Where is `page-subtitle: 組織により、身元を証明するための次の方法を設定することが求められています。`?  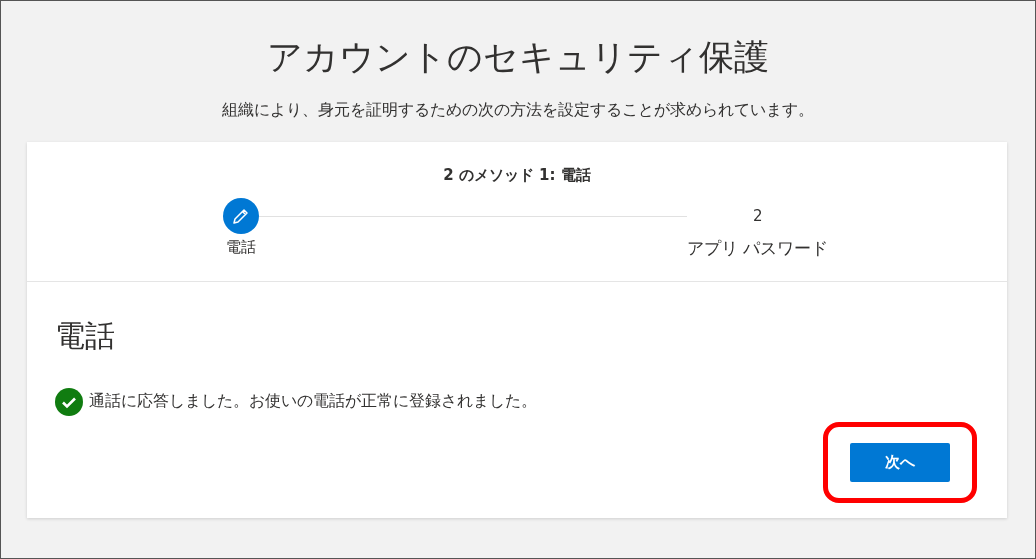
page-subtitle: 組織により、身元を証明するための次の方法を設定することが求められています。 is located at coordinates (518, 110).